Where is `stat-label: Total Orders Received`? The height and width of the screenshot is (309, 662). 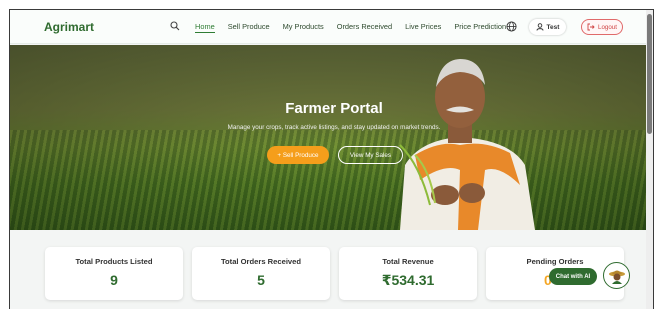
stat-label: Total Orders Received is located at coordinates (261, 261).